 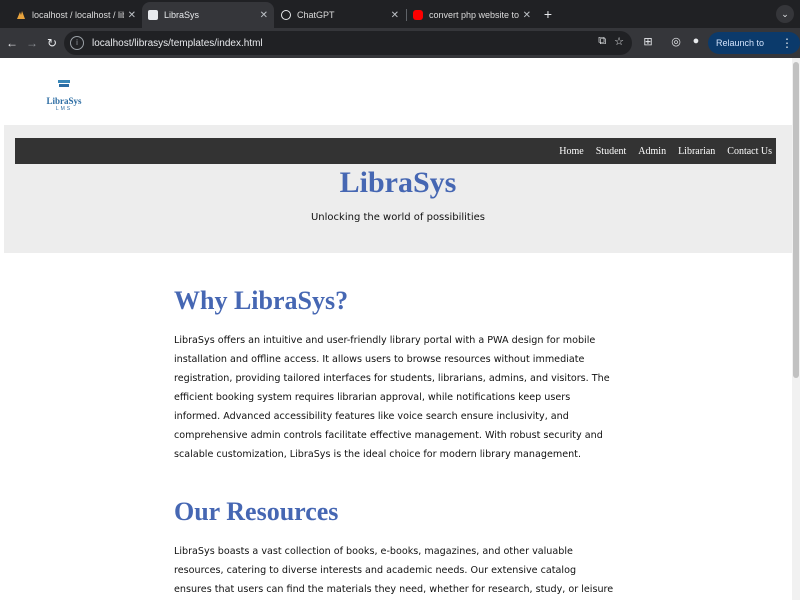 I want to click on scrollbar-thumb, so click(x=796, y=220).